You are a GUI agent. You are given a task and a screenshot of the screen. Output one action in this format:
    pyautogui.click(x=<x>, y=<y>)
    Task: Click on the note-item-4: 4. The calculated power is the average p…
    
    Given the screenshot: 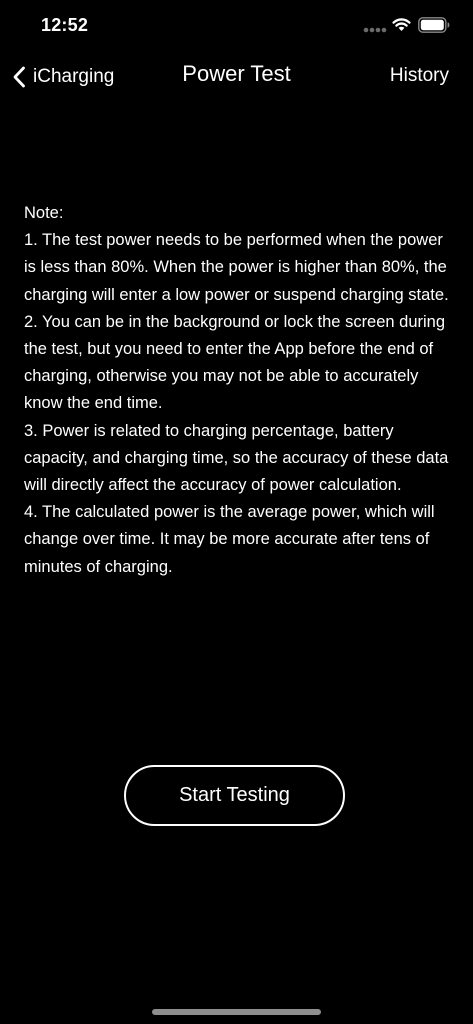 What is the action you would take?
    pyautogui.click(x=229, y=539)
    